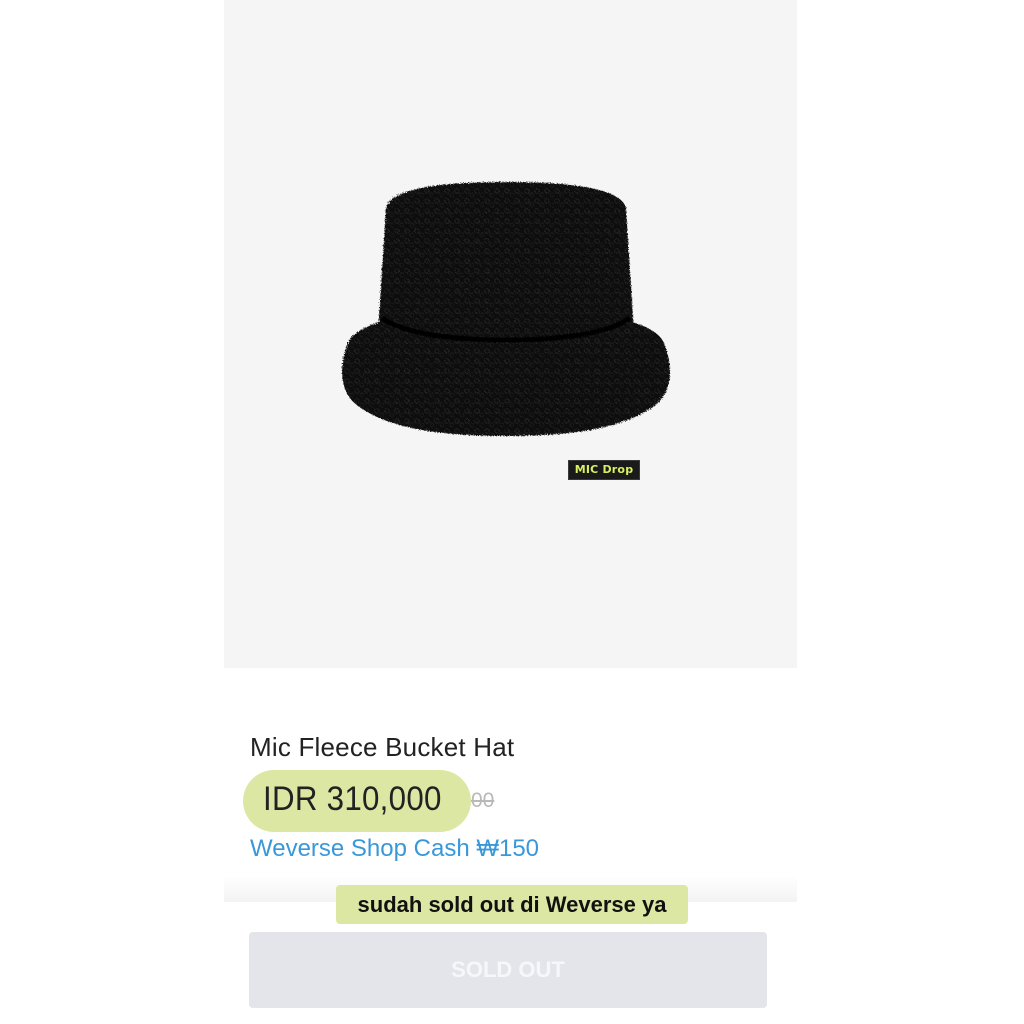 This screenshot has width=1024, height=1024. What do you see at coordinates (512, 904) in the screenshot?
I see `annotation-note: sudah sold out di Weverse ya` at bounding box center [512, 904].